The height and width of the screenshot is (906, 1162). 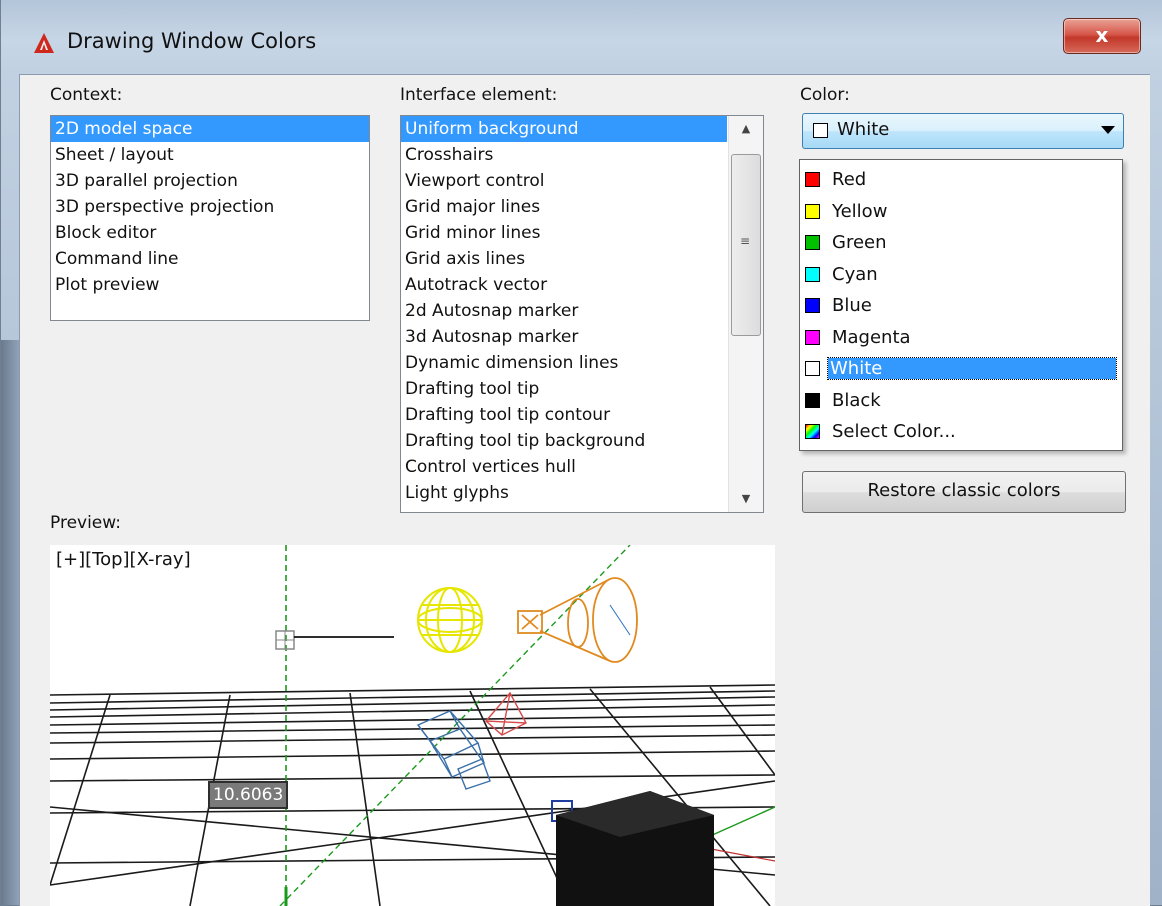 I want to click on color-option-green: Green, so click(x=961, y=242).